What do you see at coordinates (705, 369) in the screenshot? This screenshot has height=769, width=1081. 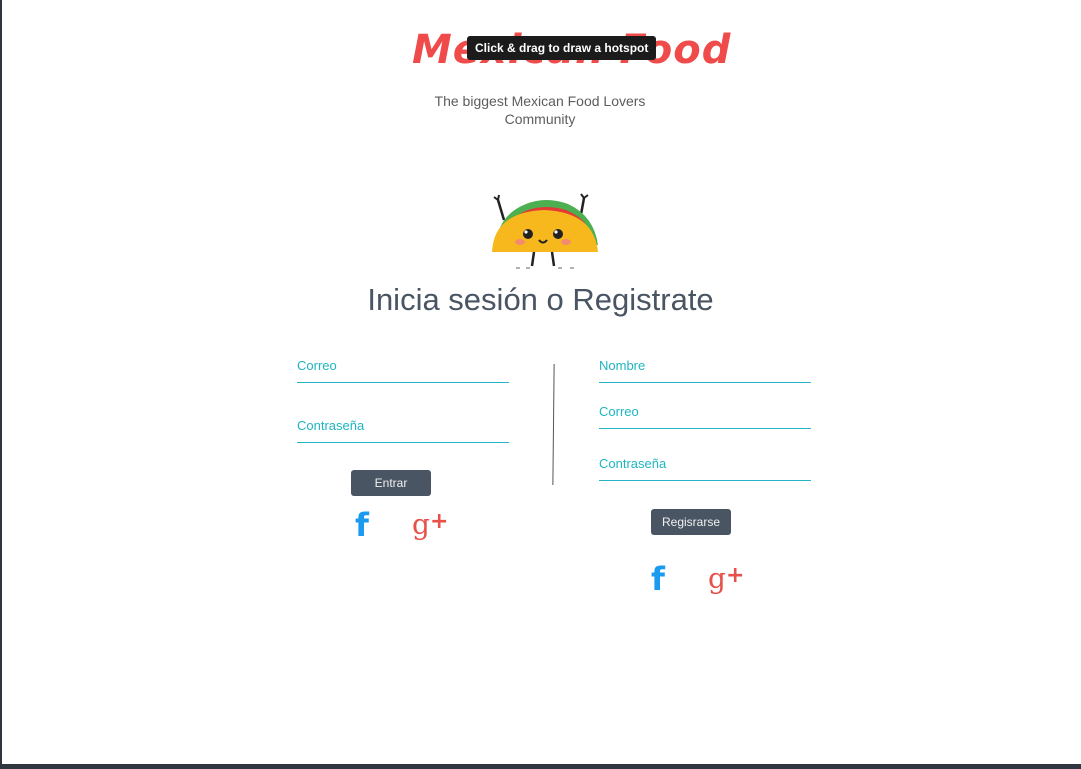 I see `register-name-field: Nombre` at bounding box center [705, 369].